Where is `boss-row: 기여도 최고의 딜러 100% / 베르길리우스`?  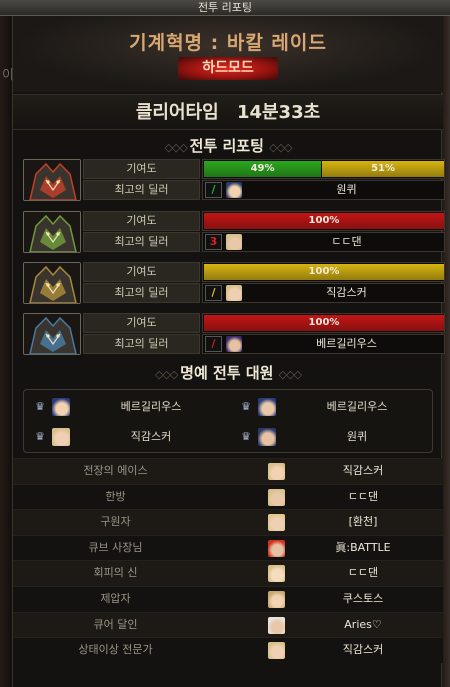
boss-row: 기여도 최고의 딜러 100% / 베르길리우스 is located at coordinates (234, 334).